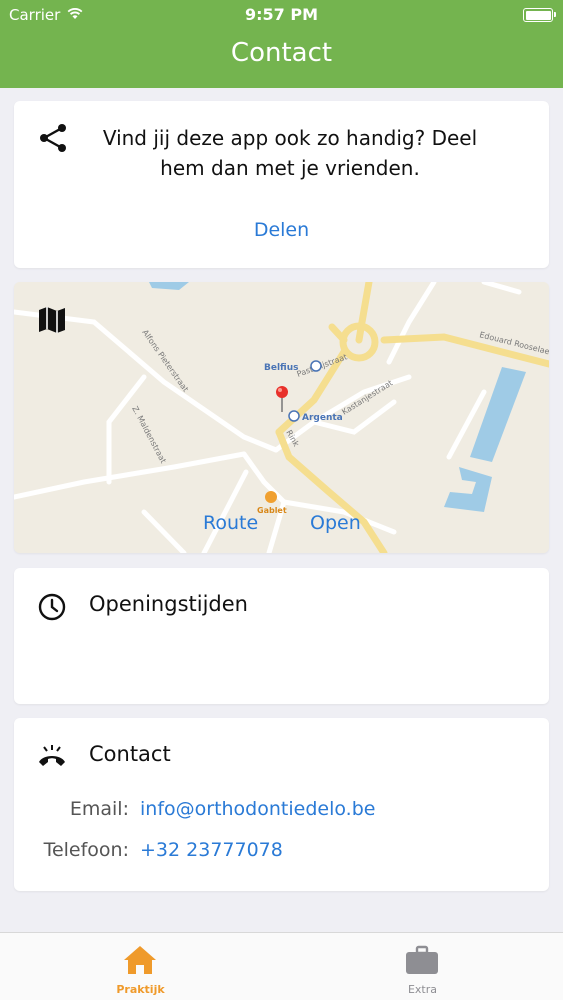 The height and width of the screenshot is (1000, 563). Describe the element at coordinates (281, 230) in the screenshot. I see `share-button: Delen` at that location.